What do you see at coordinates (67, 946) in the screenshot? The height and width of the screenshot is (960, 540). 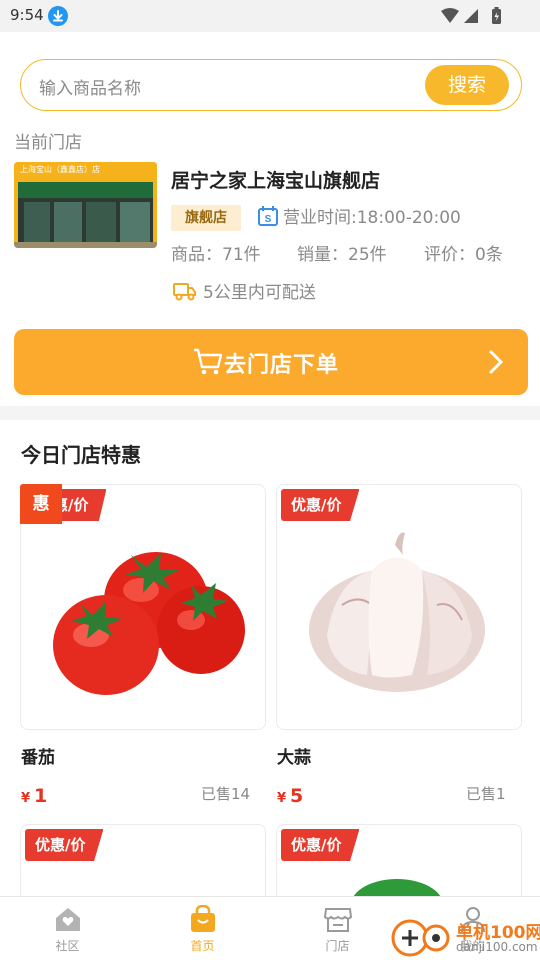 I see `nav-label: 社区` at bounding box center [67, 946].